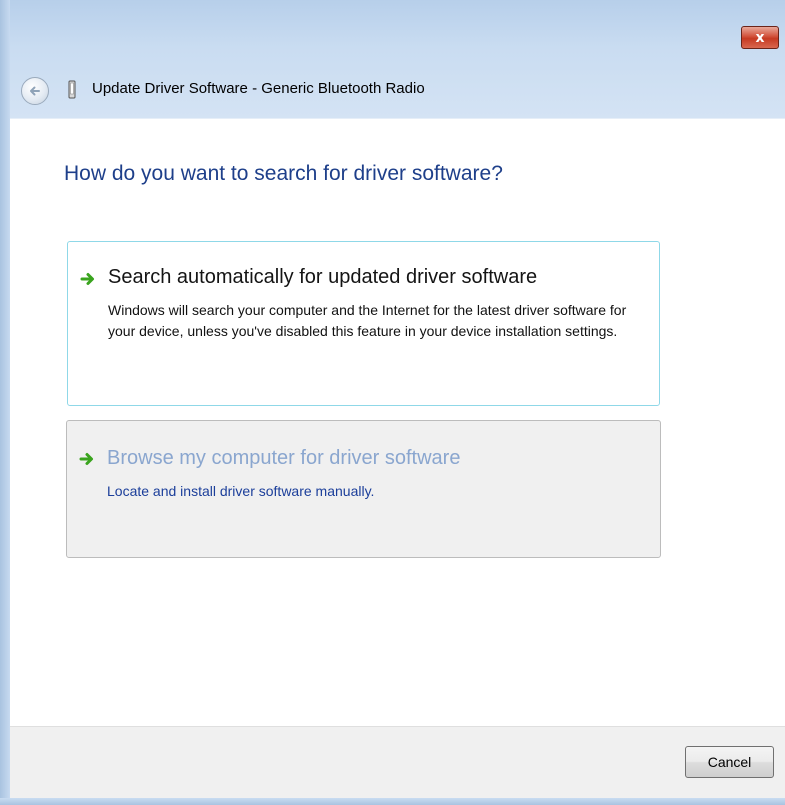 This screenshot has height=805, width=785. I want to click on option-title: Browse my computer for driver software, so click(284, 458).